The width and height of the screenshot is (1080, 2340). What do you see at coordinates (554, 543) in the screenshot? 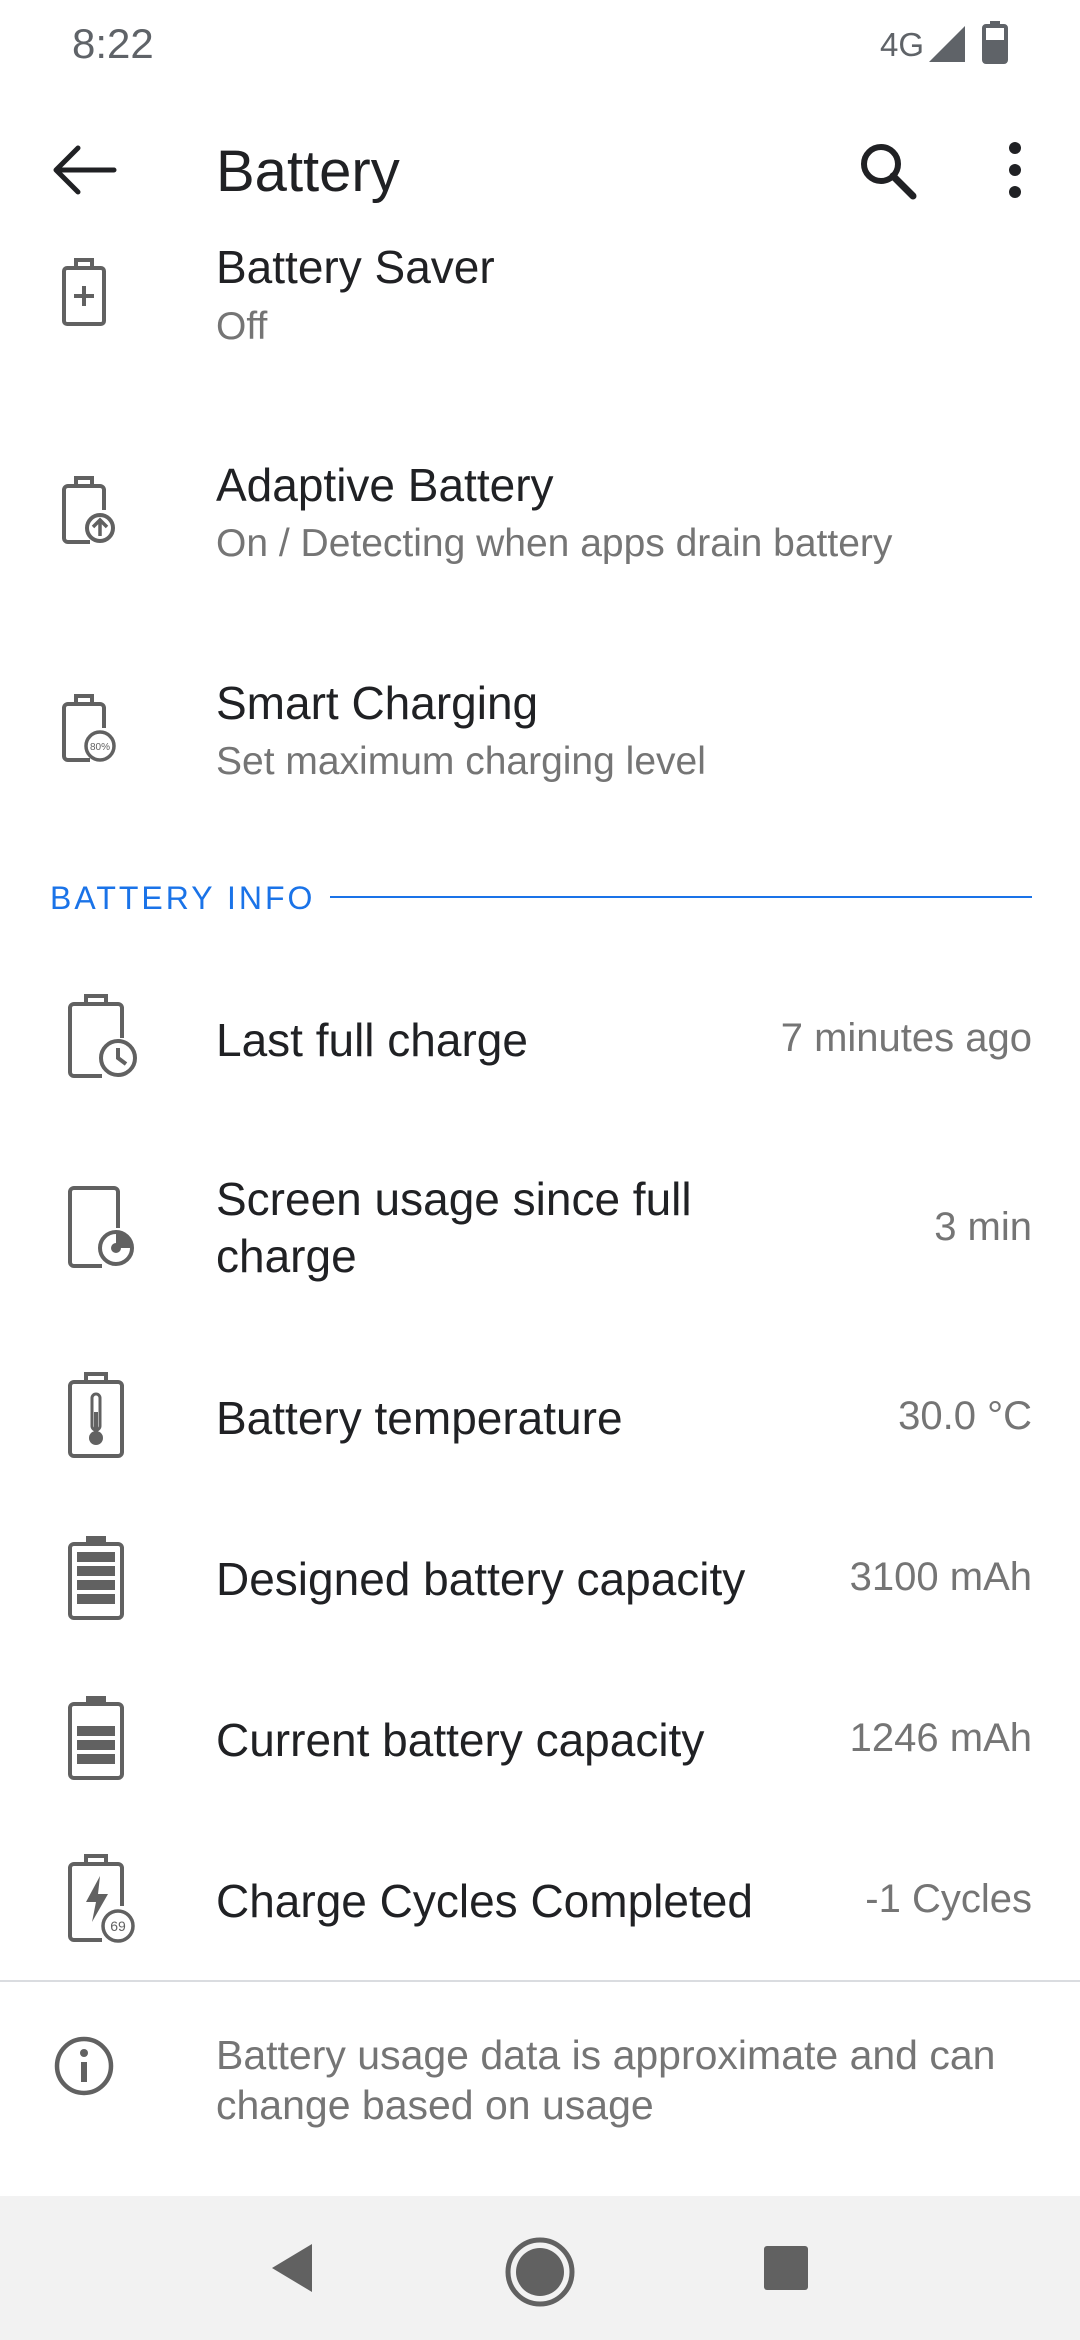
I see `adaptive-battery-subtitle: On / Detecting when apps drain battery` at bounding box center [554, 543].